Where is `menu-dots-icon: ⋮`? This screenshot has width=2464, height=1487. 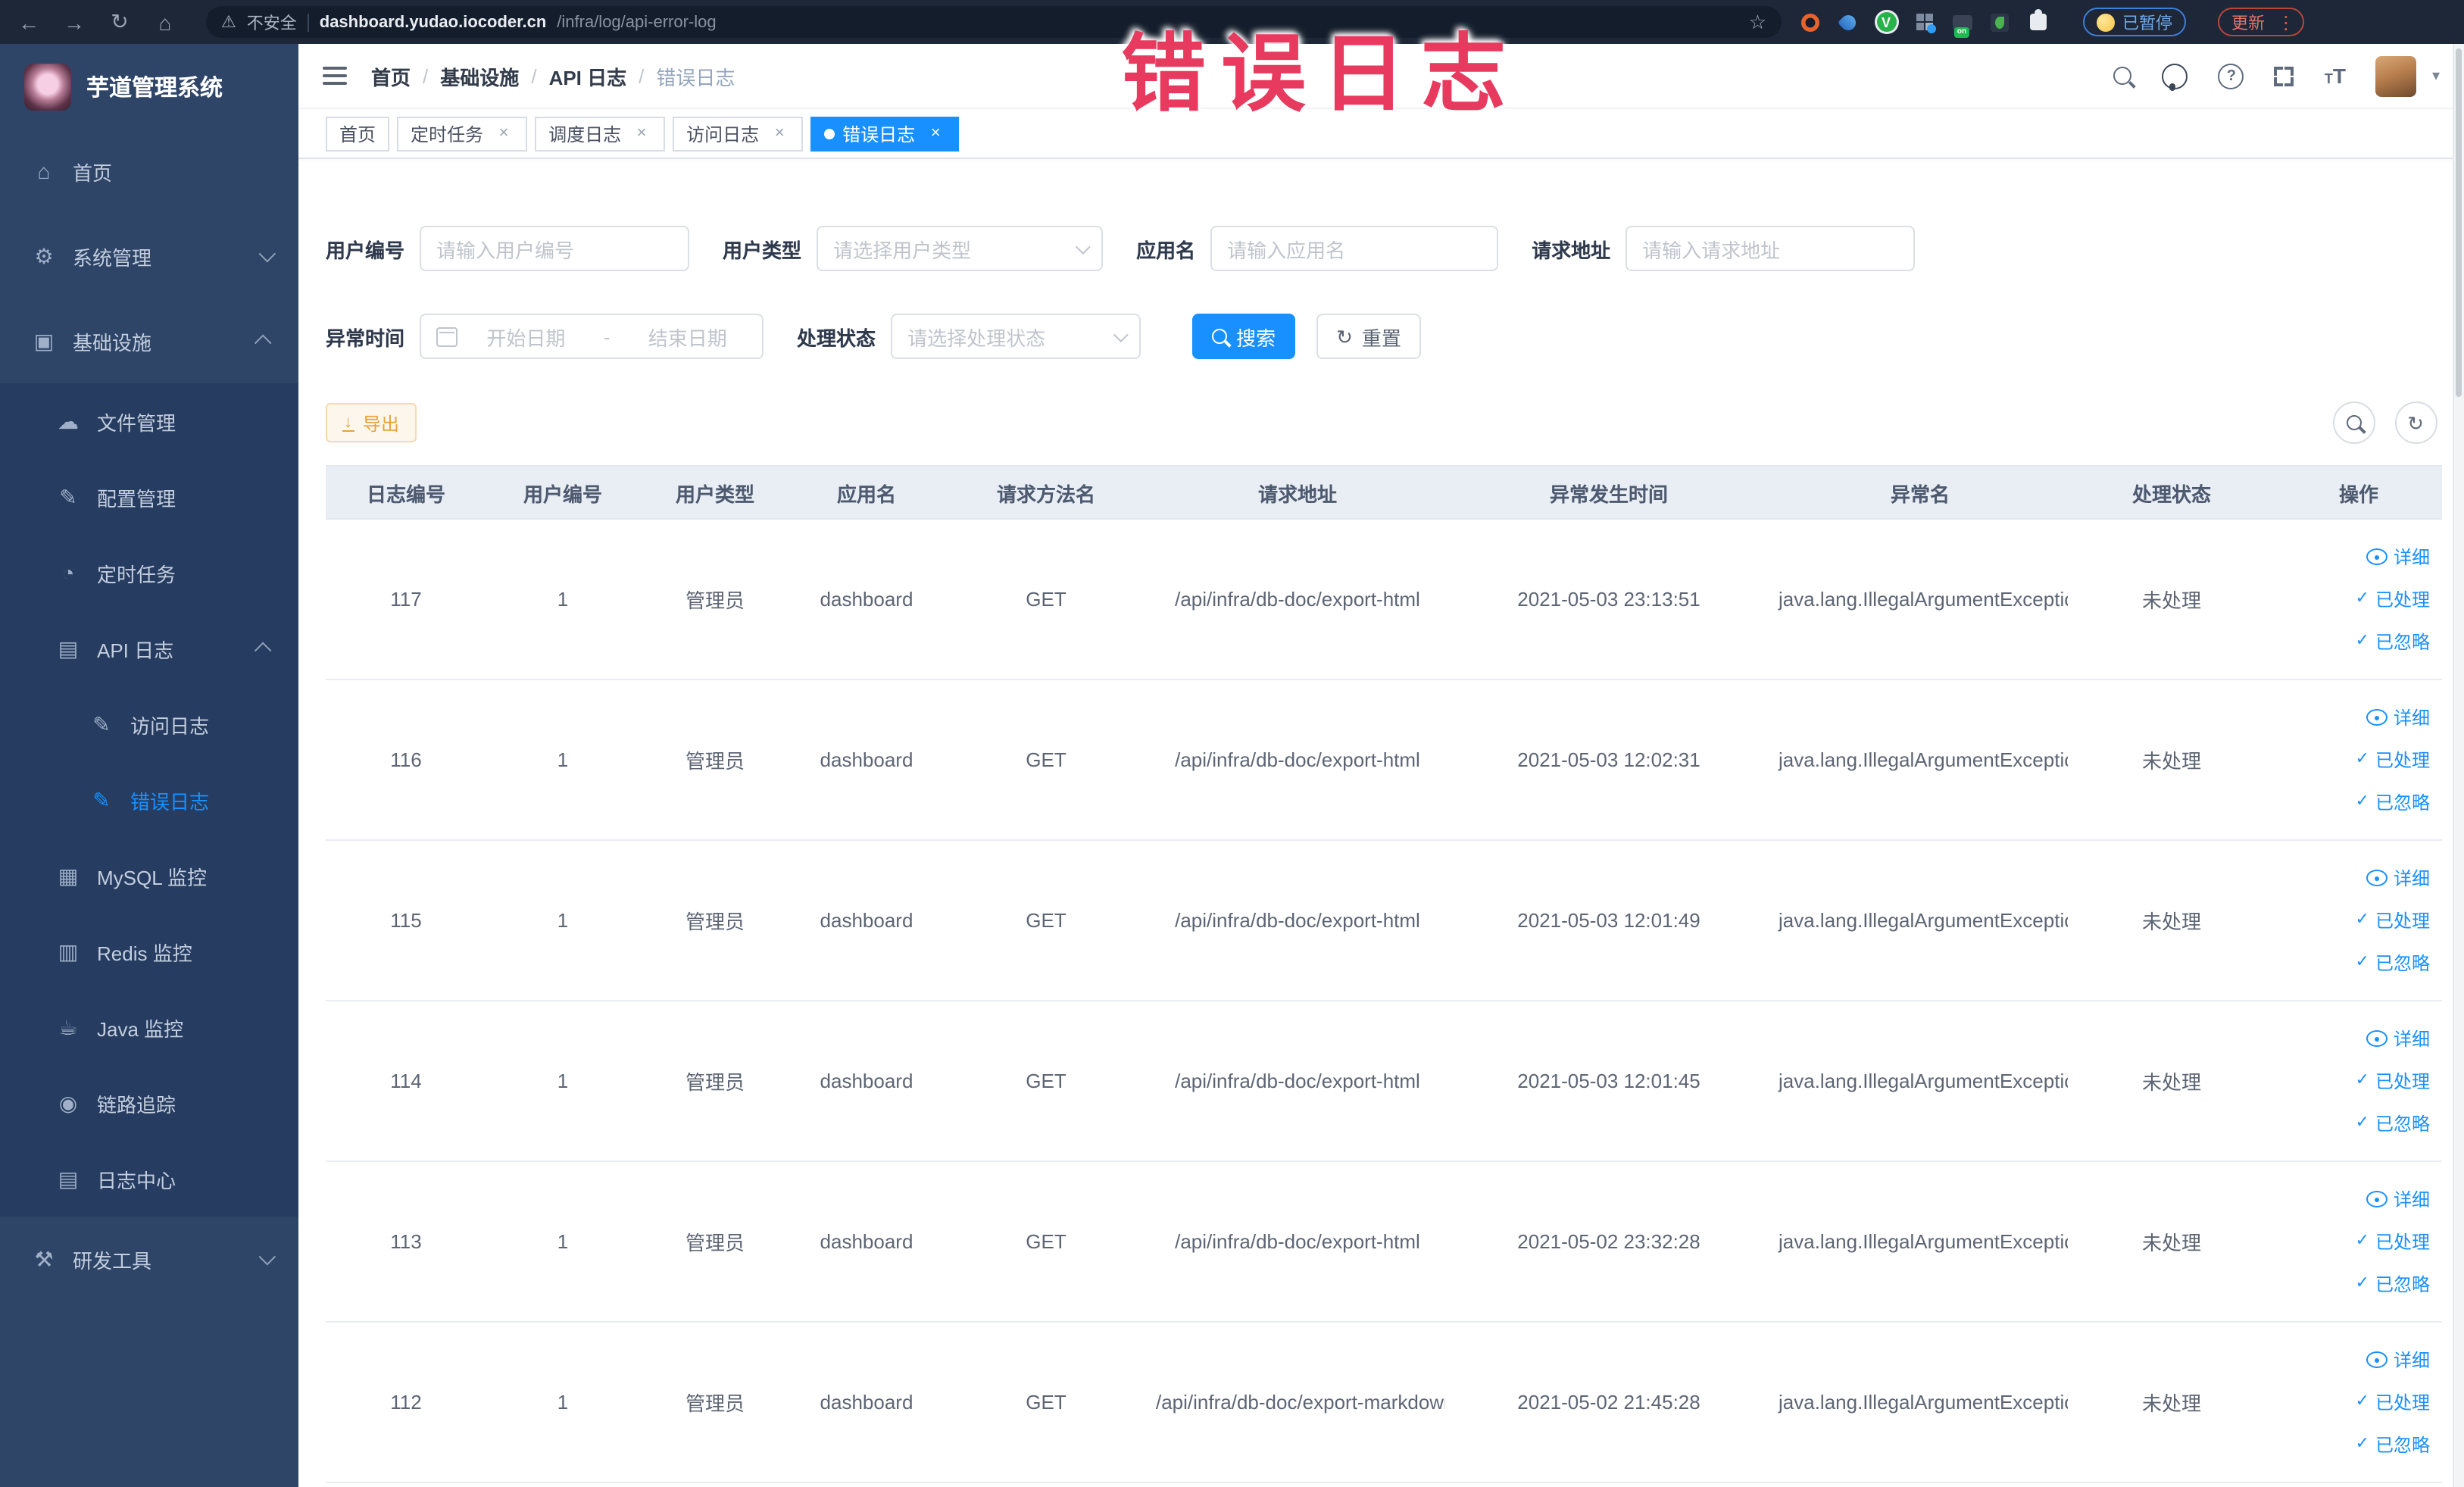
menu-dots-icon: ⋮ is located at coordinates (2286, 22).